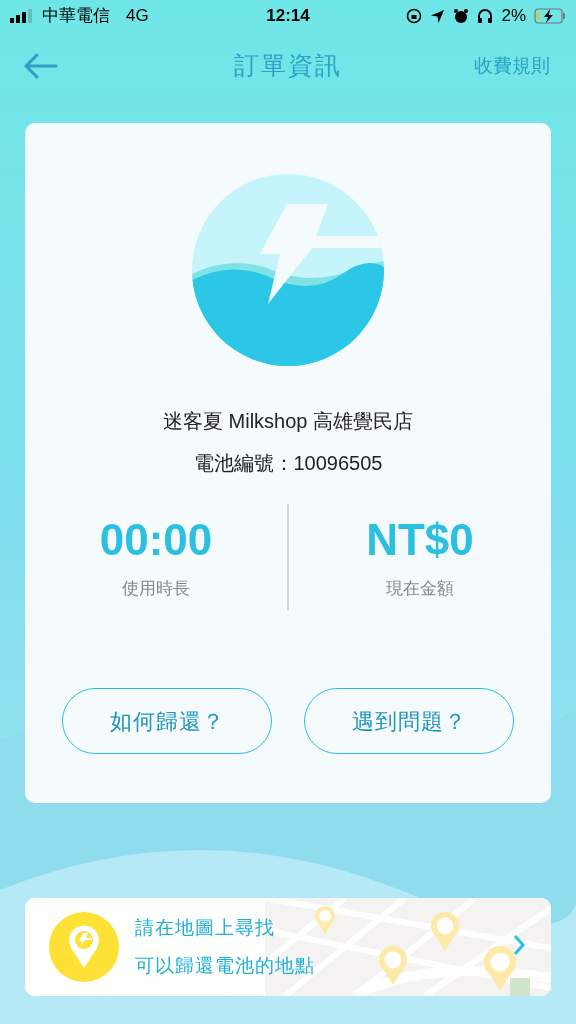 The width and height of the screenshot is (576, 1024). I want to click on map-banner: 請在地圖上尋找 可以歸還電池的地點, so click(288, 947).